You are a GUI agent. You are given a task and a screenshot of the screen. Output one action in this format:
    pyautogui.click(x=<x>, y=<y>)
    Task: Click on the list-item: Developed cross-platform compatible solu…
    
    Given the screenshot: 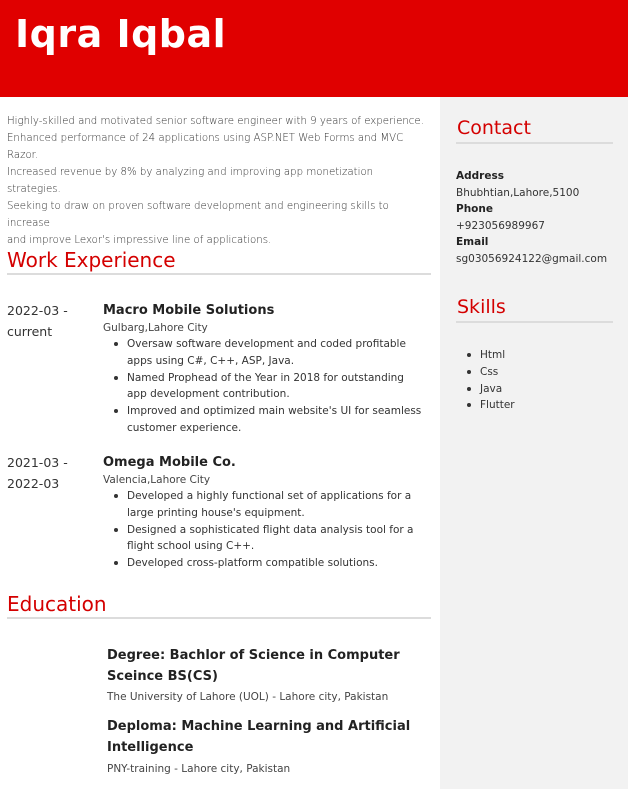 What is the action you would take?
    pyautogui.click(x=270, y=563)
    